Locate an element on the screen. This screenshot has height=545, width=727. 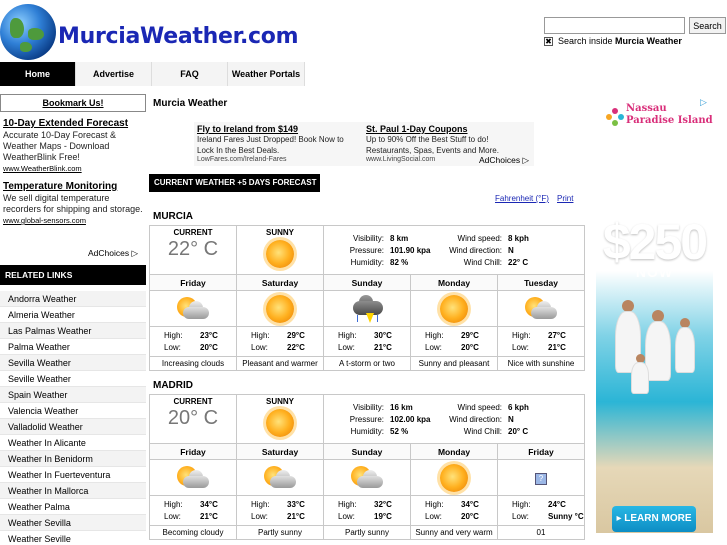
top-ad-1-title: Fly to Ireland from $149 is located at coordinates (277, 129).